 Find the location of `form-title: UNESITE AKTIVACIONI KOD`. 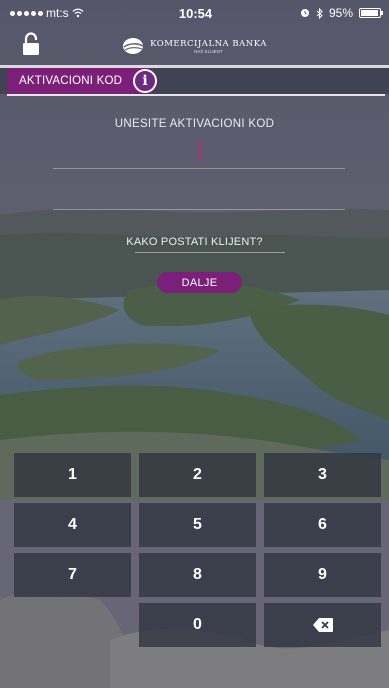

form-title: UNESITE AKTIVACIONI KOD is located at coordinates (194, 124).